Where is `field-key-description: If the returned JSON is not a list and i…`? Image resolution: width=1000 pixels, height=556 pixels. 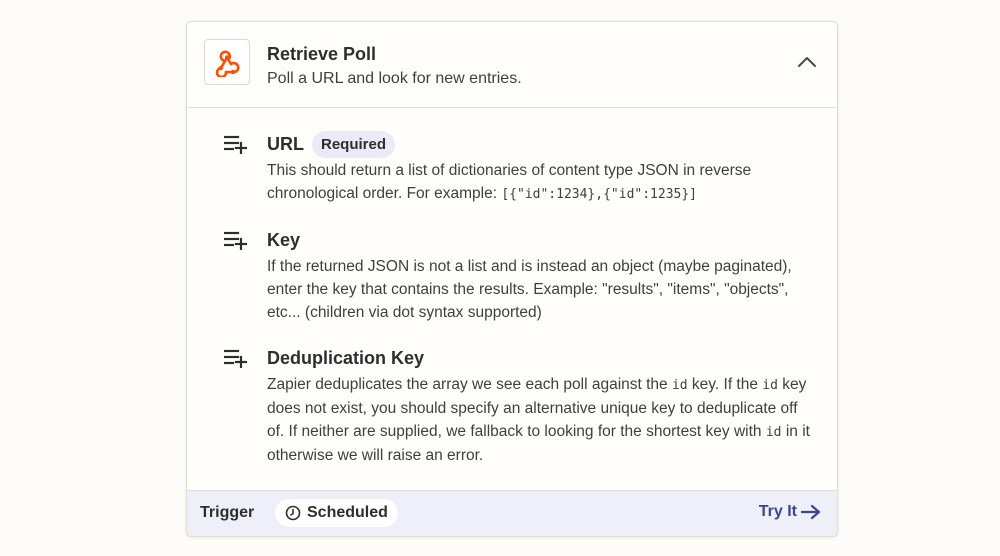 field-key-description: If the returned JSON is not a list and i… is located at coordinates (529, 289).